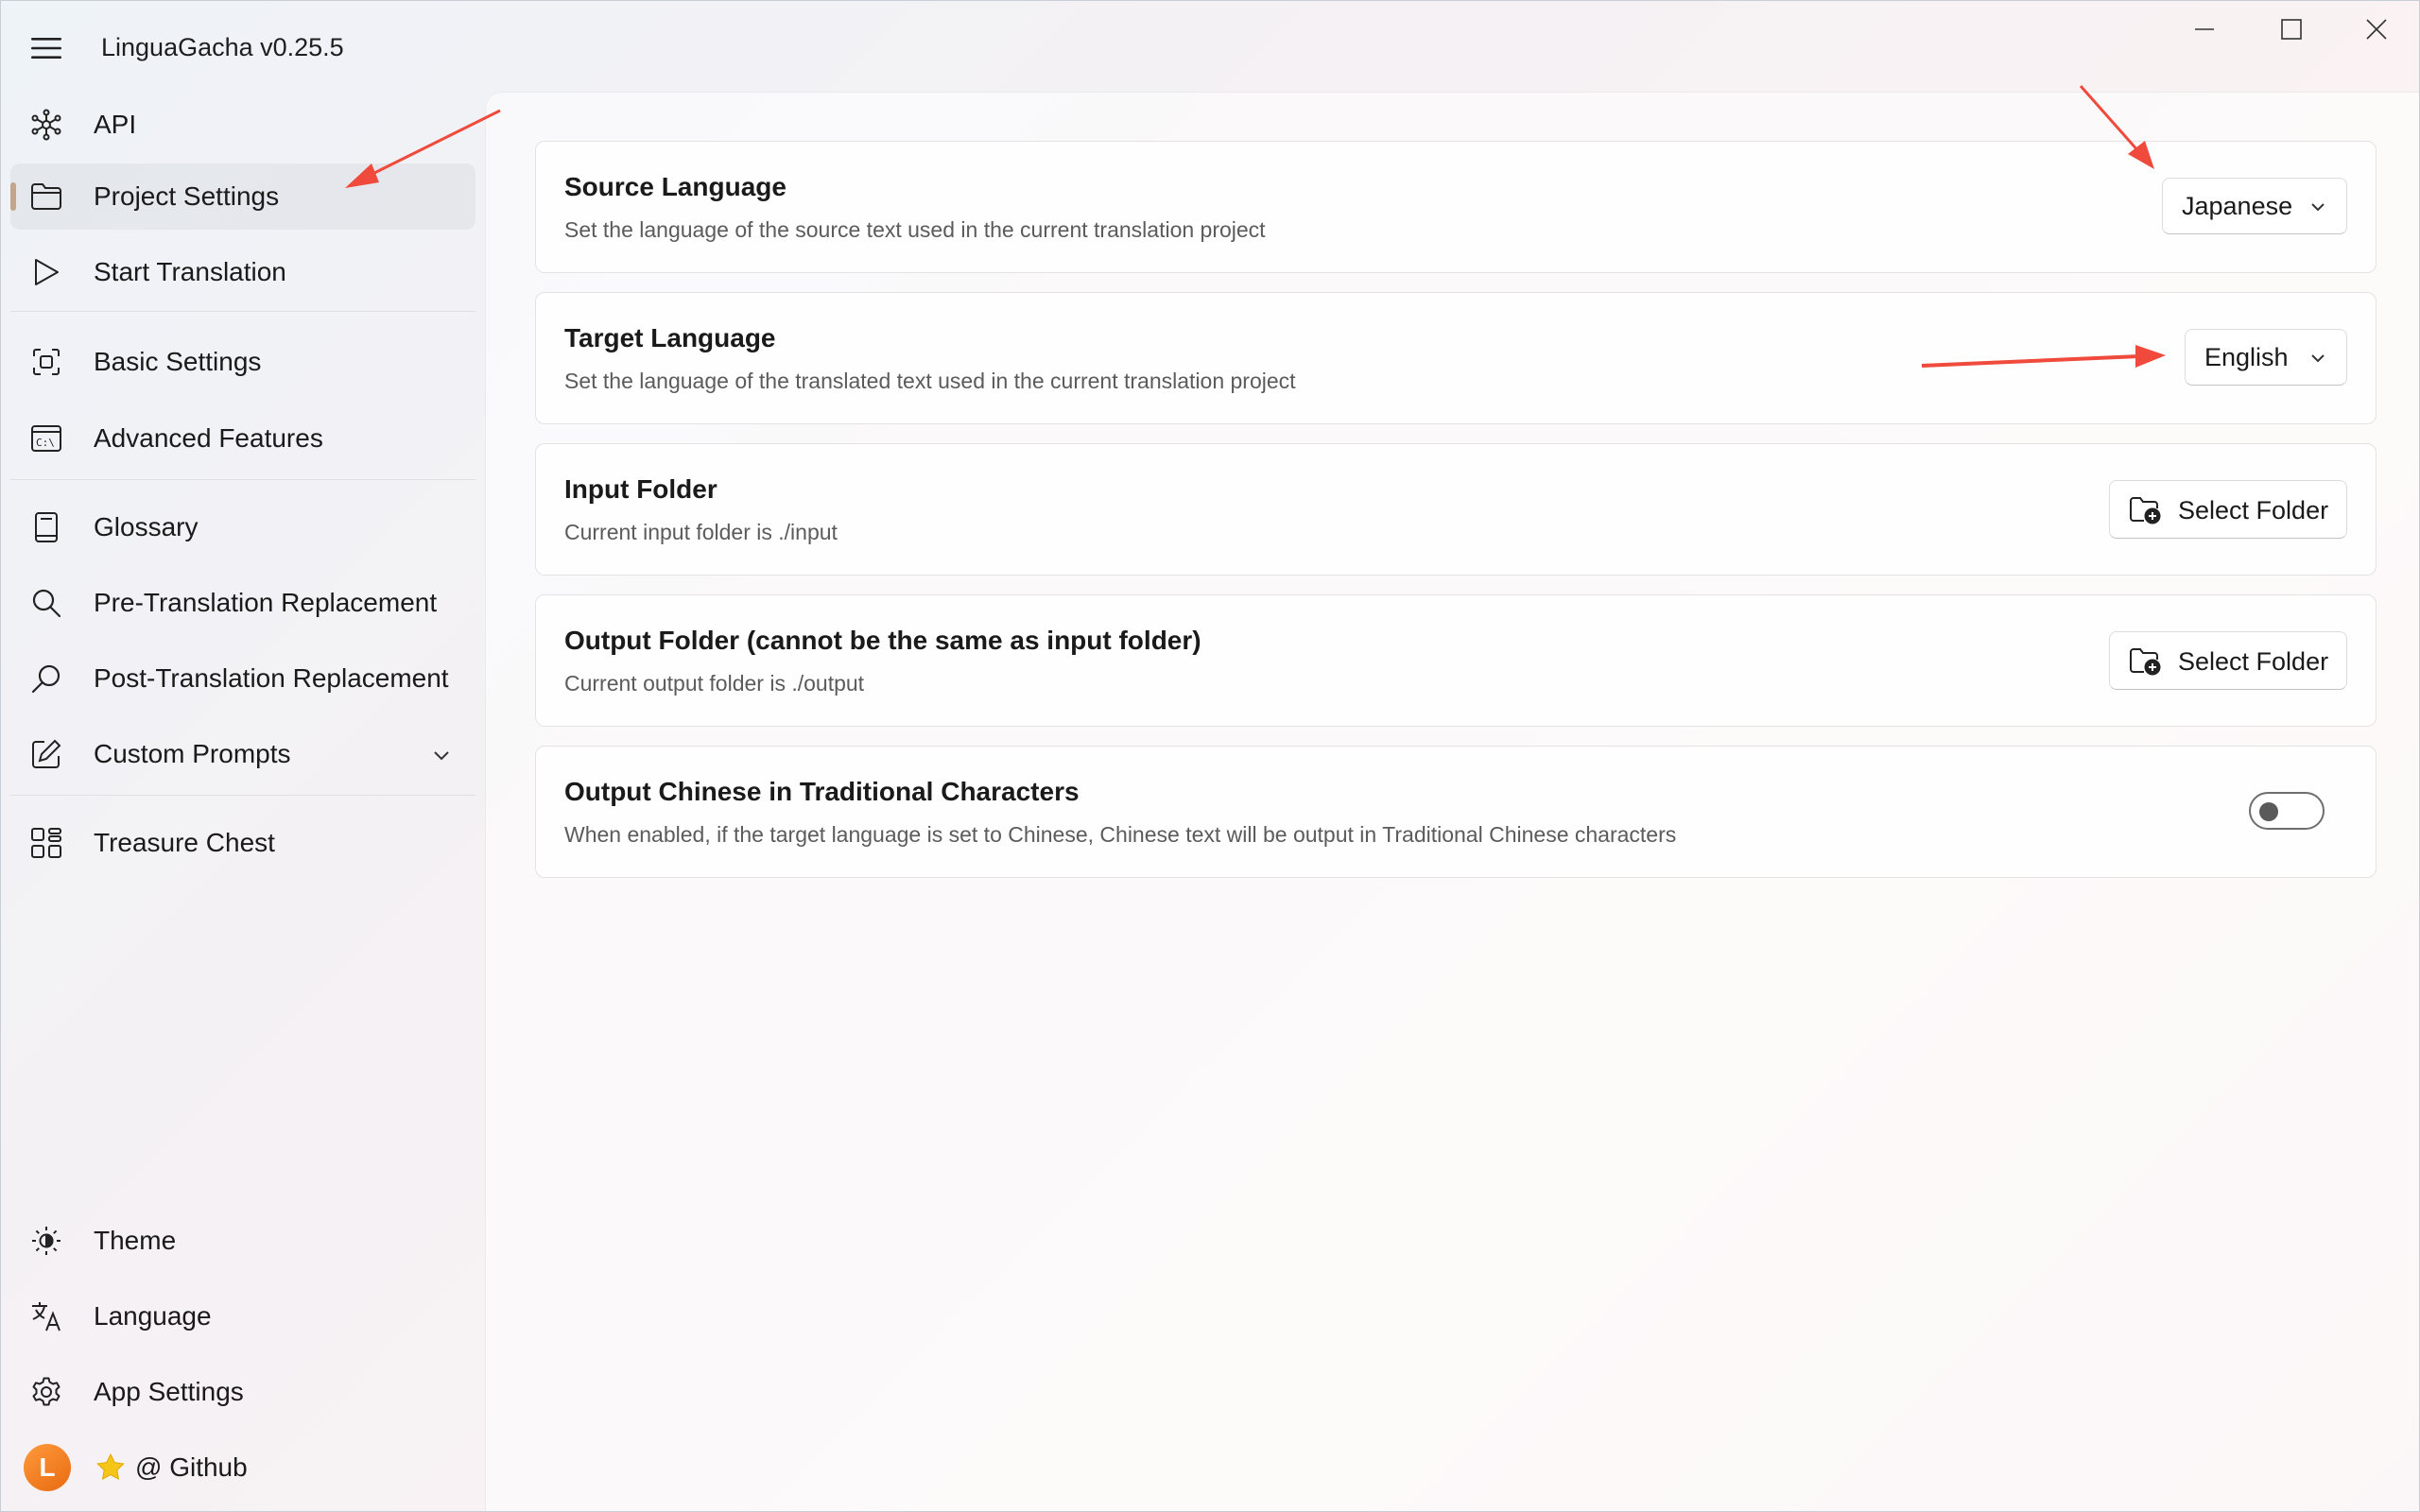 This screenshot has height=1512, width=2420. I want to click on dropdown-value: Japanese, so click(2238, 205).